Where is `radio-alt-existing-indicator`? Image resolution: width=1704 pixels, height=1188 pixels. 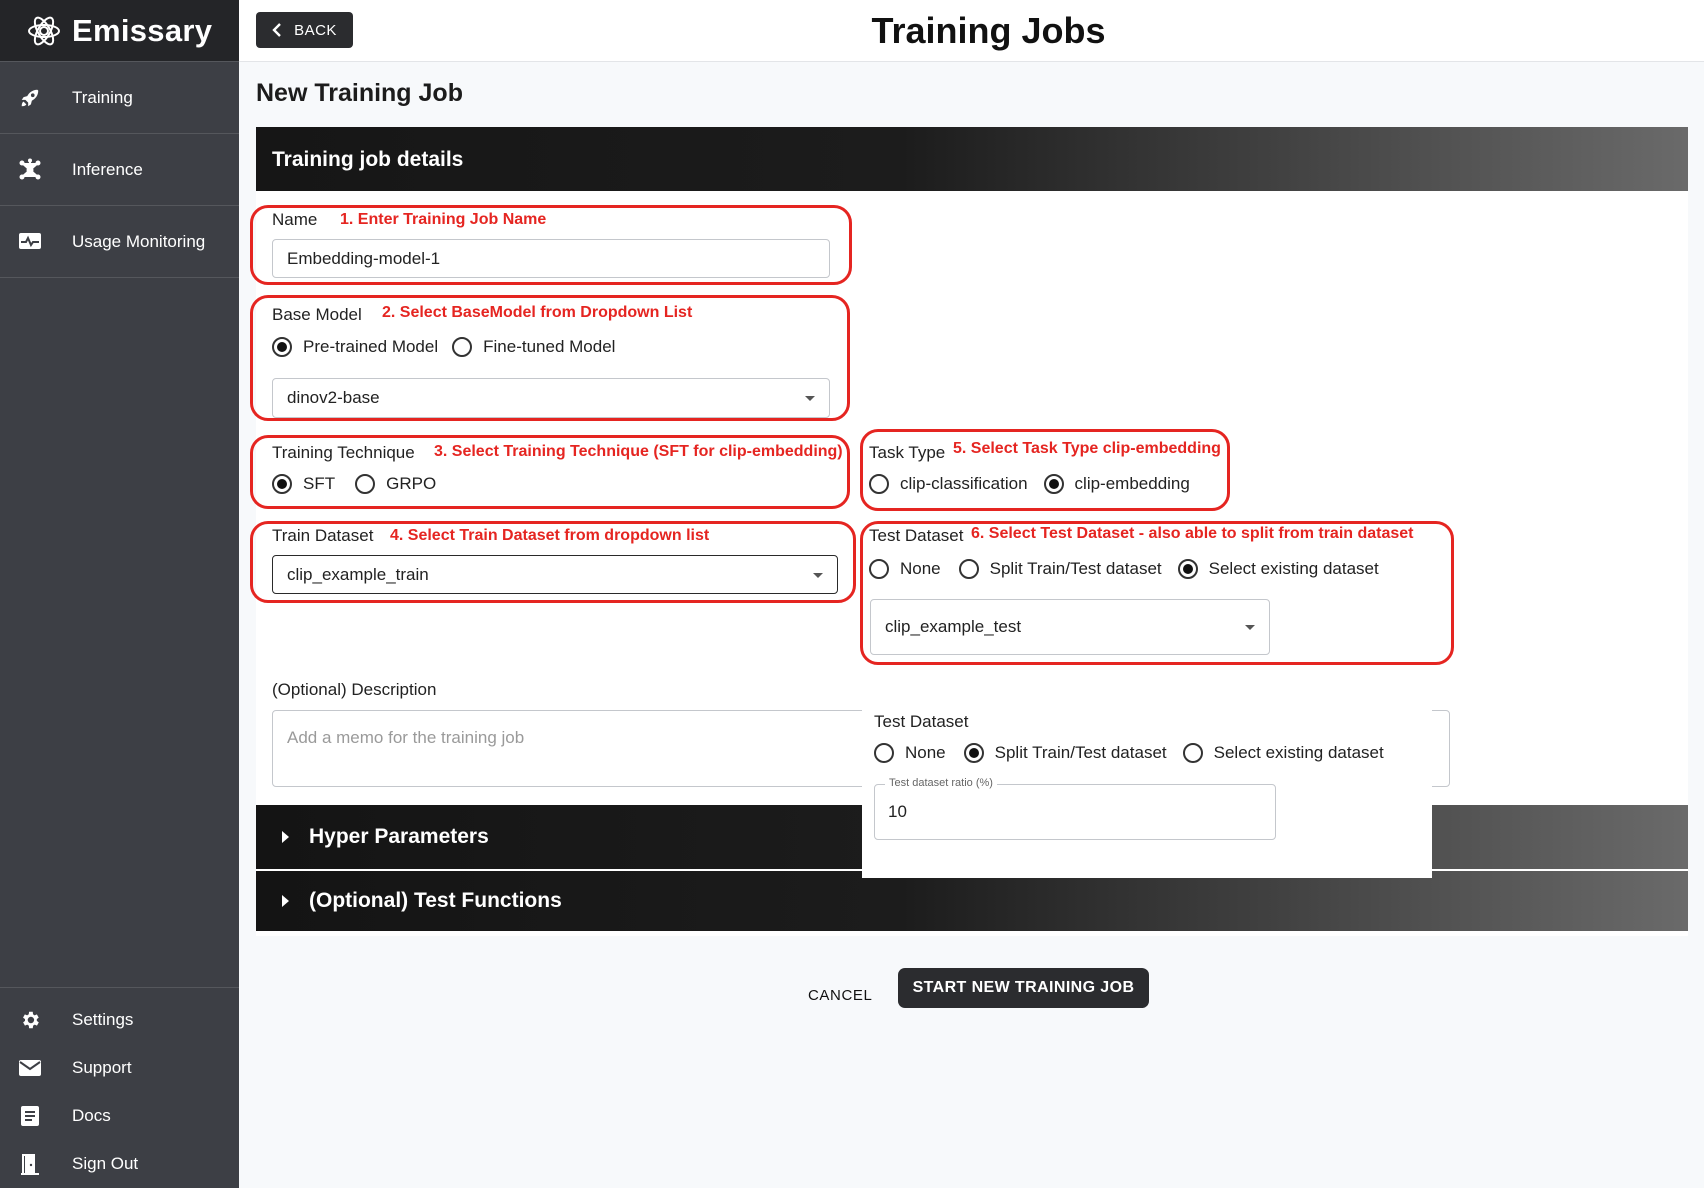 radio-alt-existing-indicator is located at coordinates (1192, 753).